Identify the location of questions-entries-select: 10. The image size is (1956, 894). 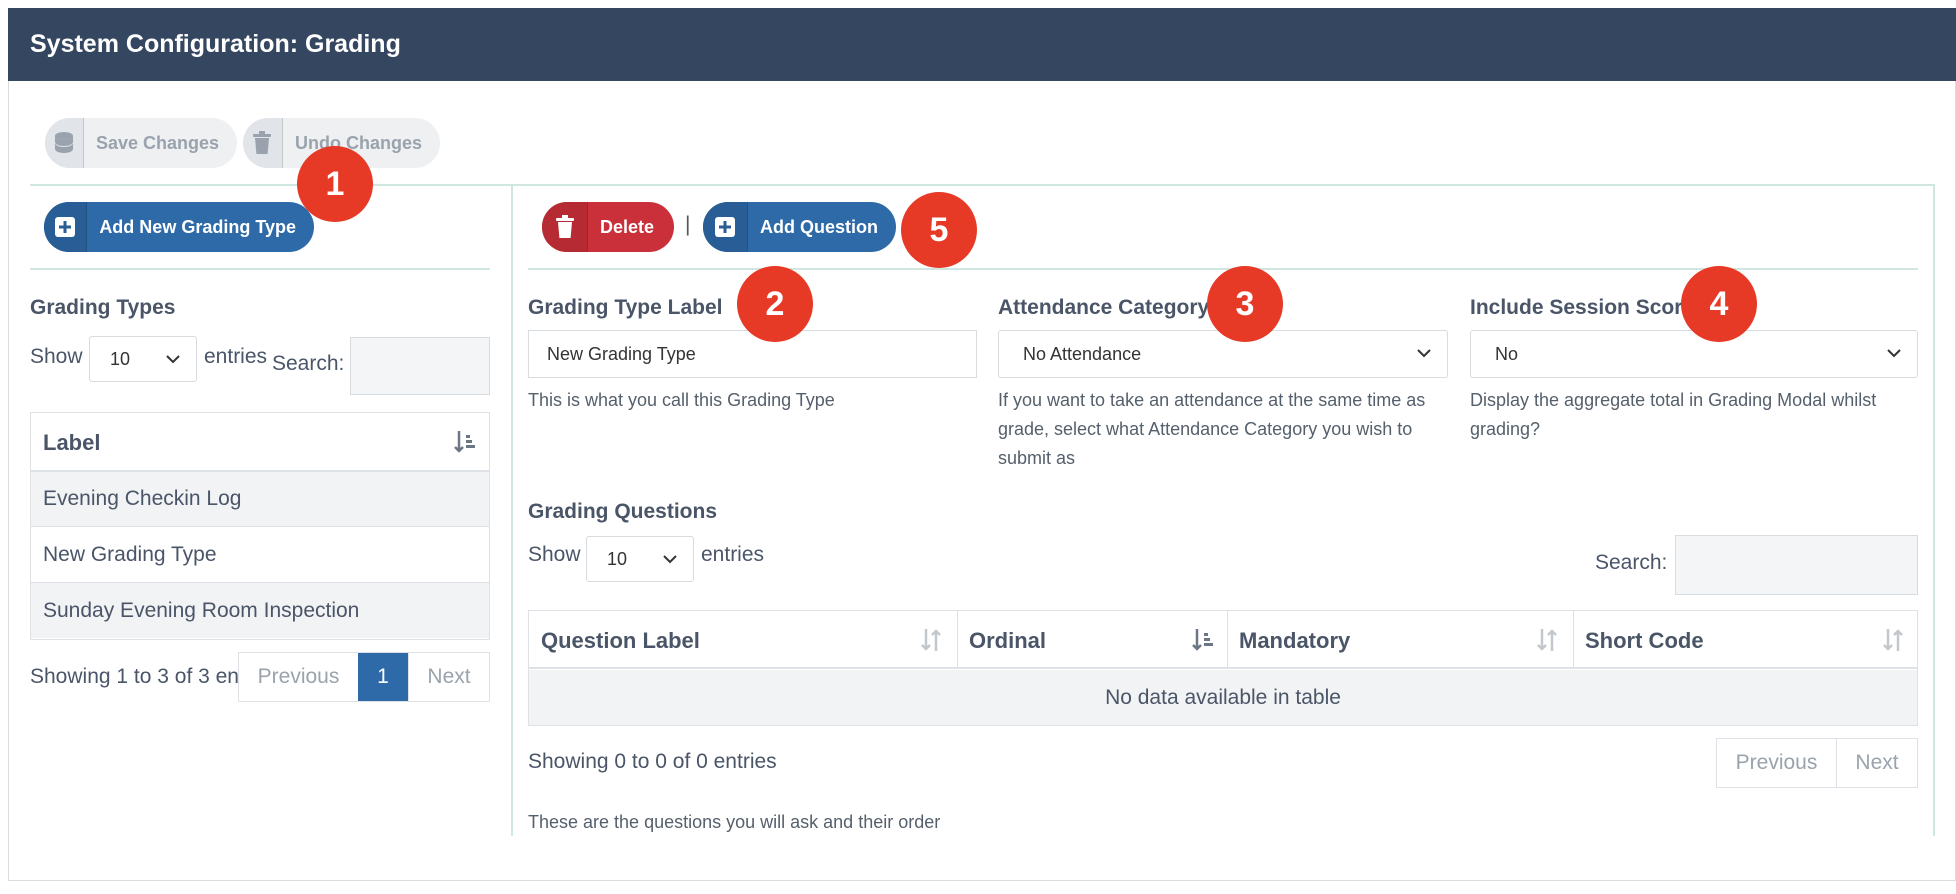
(640, 559).